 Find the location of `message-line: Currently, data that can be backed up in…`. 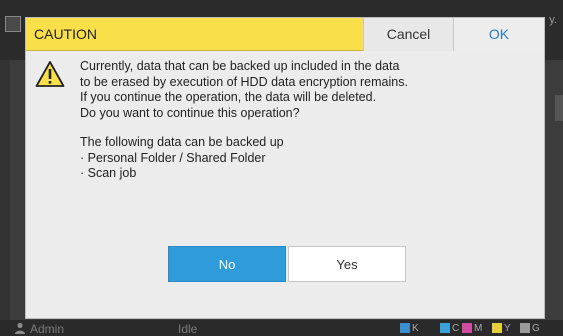

message-line: Currently, data that can be backed up in… is located at coordinates (240, 66).